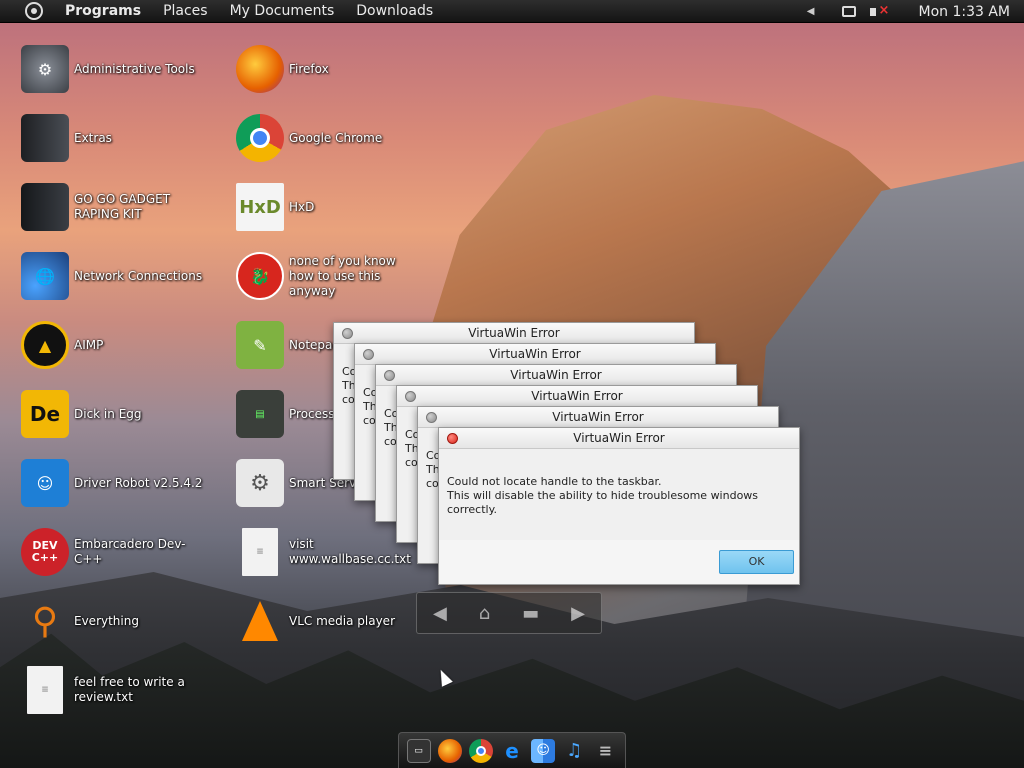 The height and width of the screenshot is (768, 1024). I want to click on home-icon: ⌂, so click(484, 613).